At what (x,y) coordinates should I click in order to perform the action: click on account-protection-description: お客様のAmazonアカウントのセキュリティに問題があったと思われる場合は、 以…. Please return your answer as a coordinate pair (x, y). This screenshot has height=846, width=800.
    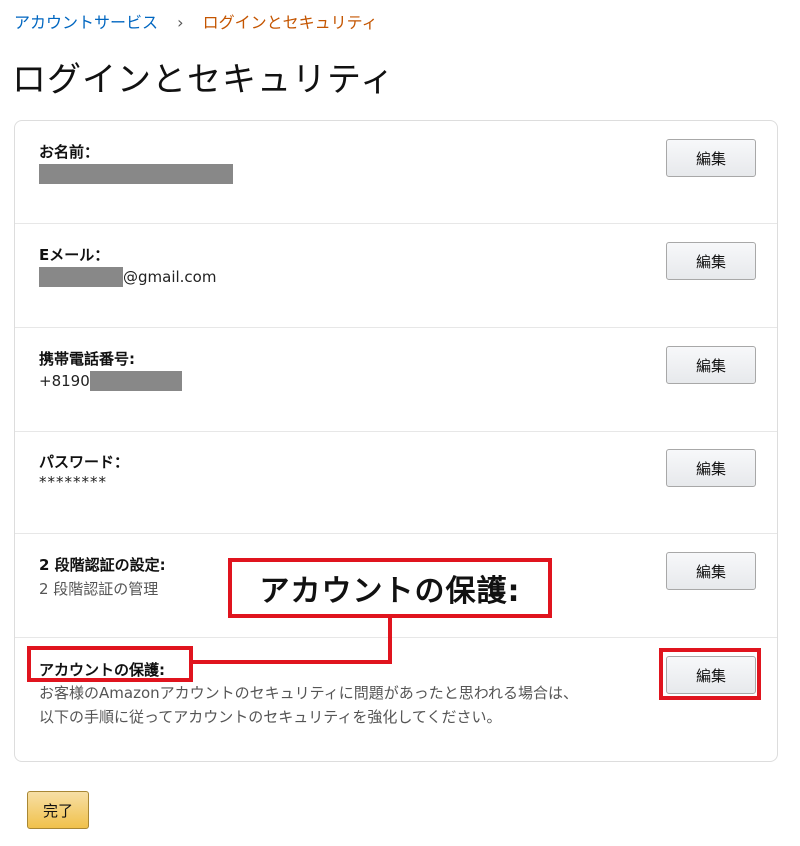
    Looking at the image, I should click on (344, 705).